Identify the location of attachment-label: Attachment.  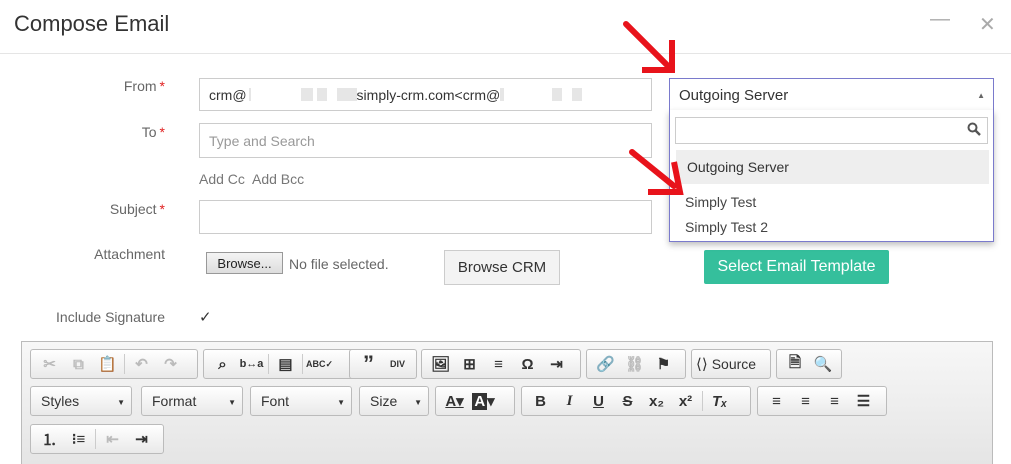
(129, 254).